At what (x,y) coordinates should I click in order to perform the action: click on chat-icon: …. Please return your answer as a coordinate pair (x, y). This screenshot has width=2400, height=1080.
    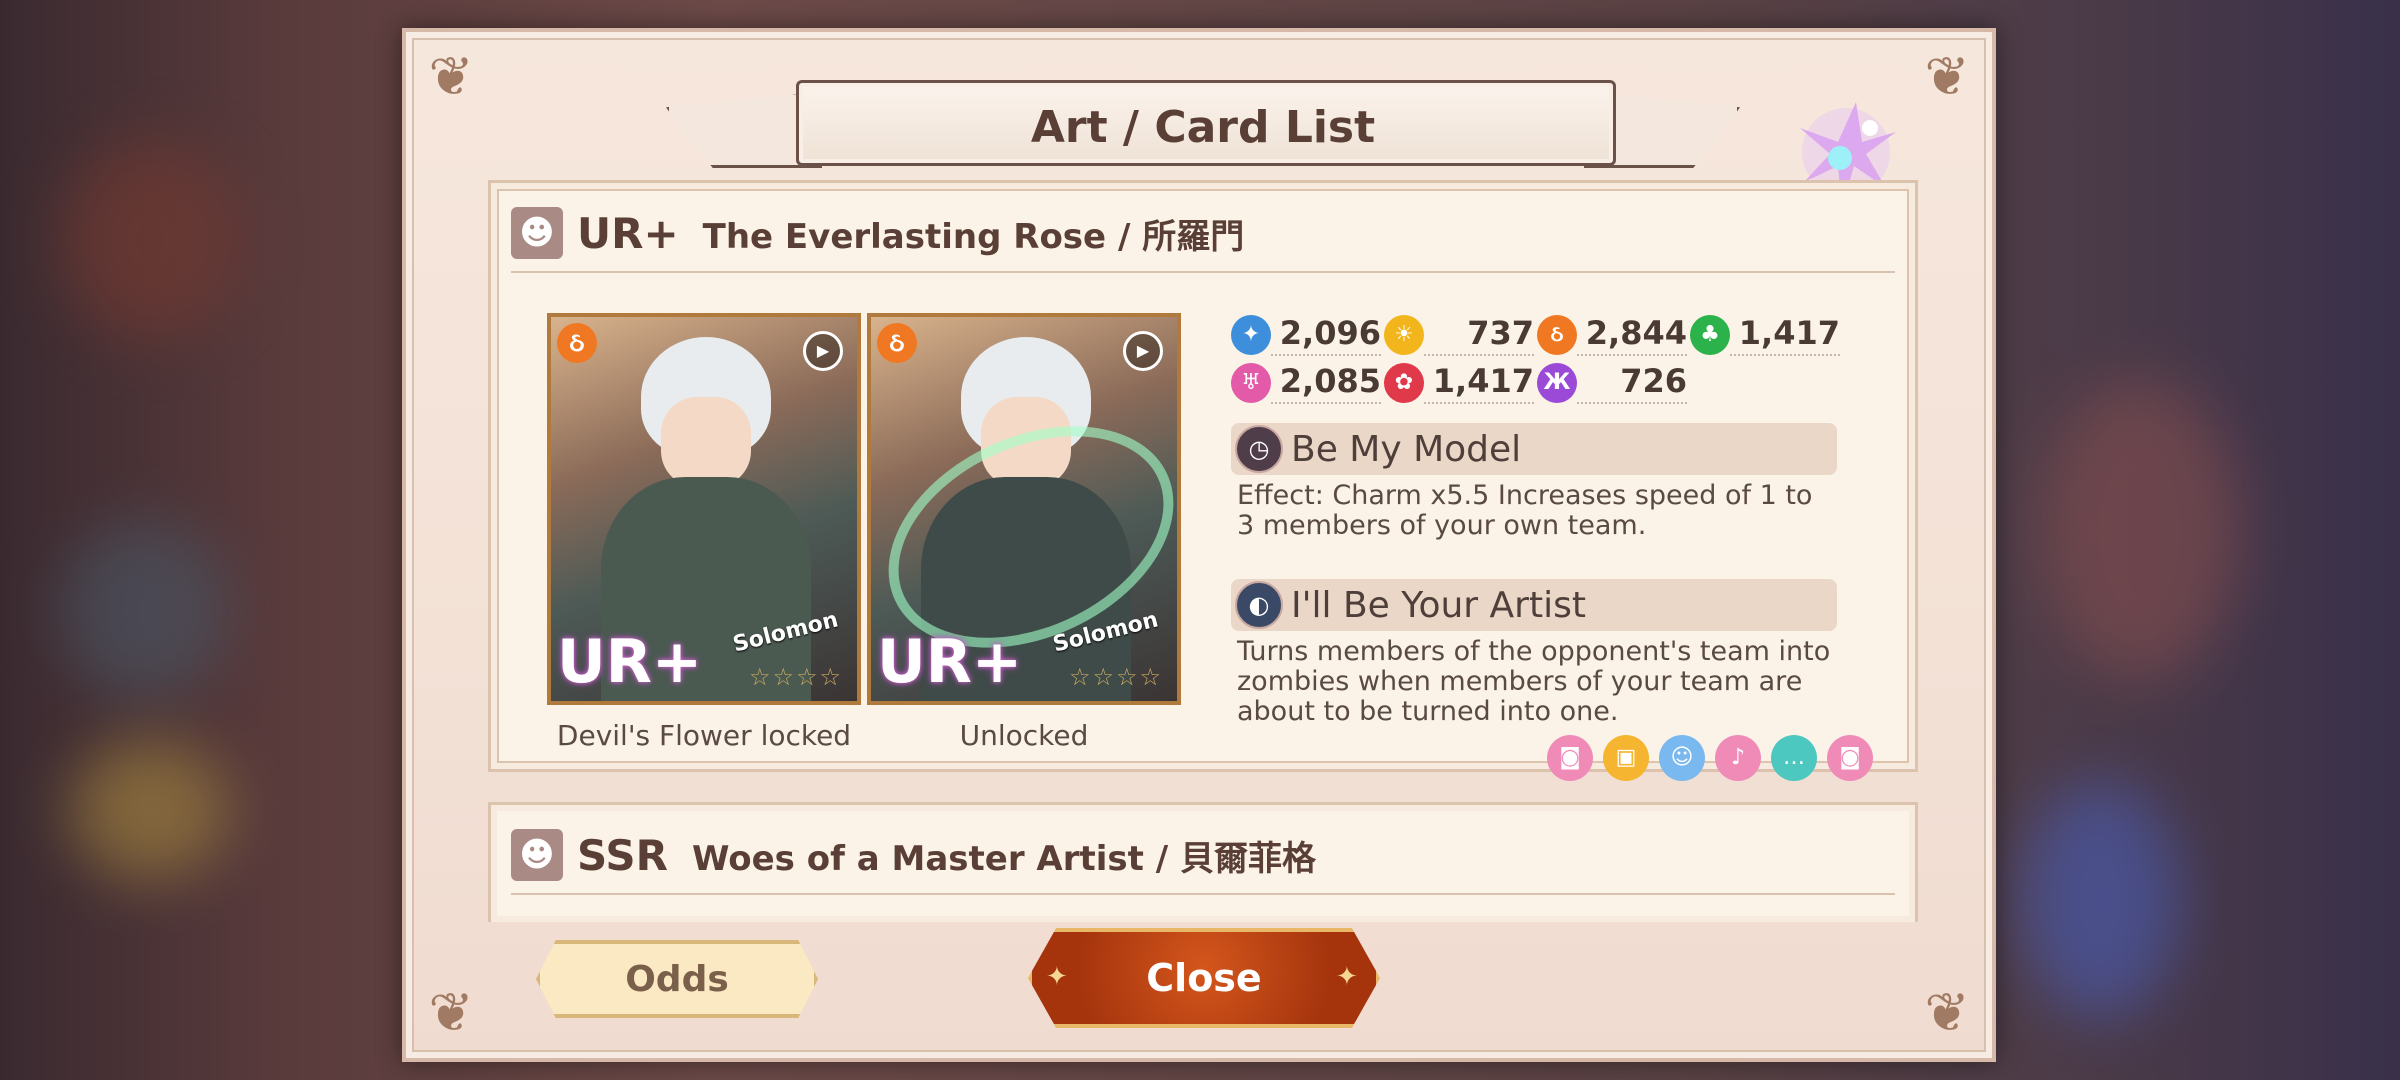
    Looking at the image, I should click on (1794, 758).